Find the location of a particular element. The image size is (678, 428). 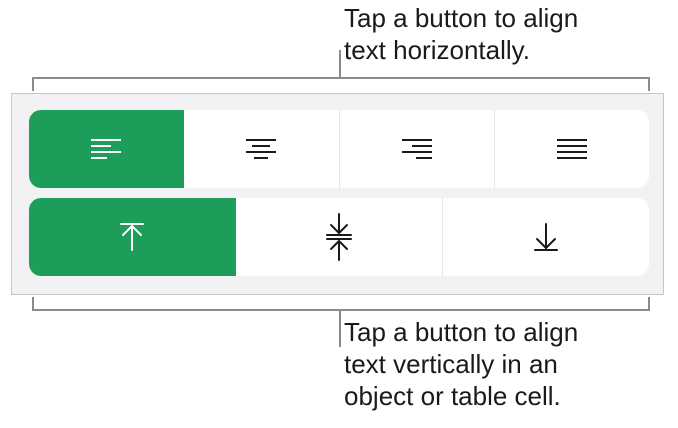

align-center-icon is located at coordinates (261, 149).